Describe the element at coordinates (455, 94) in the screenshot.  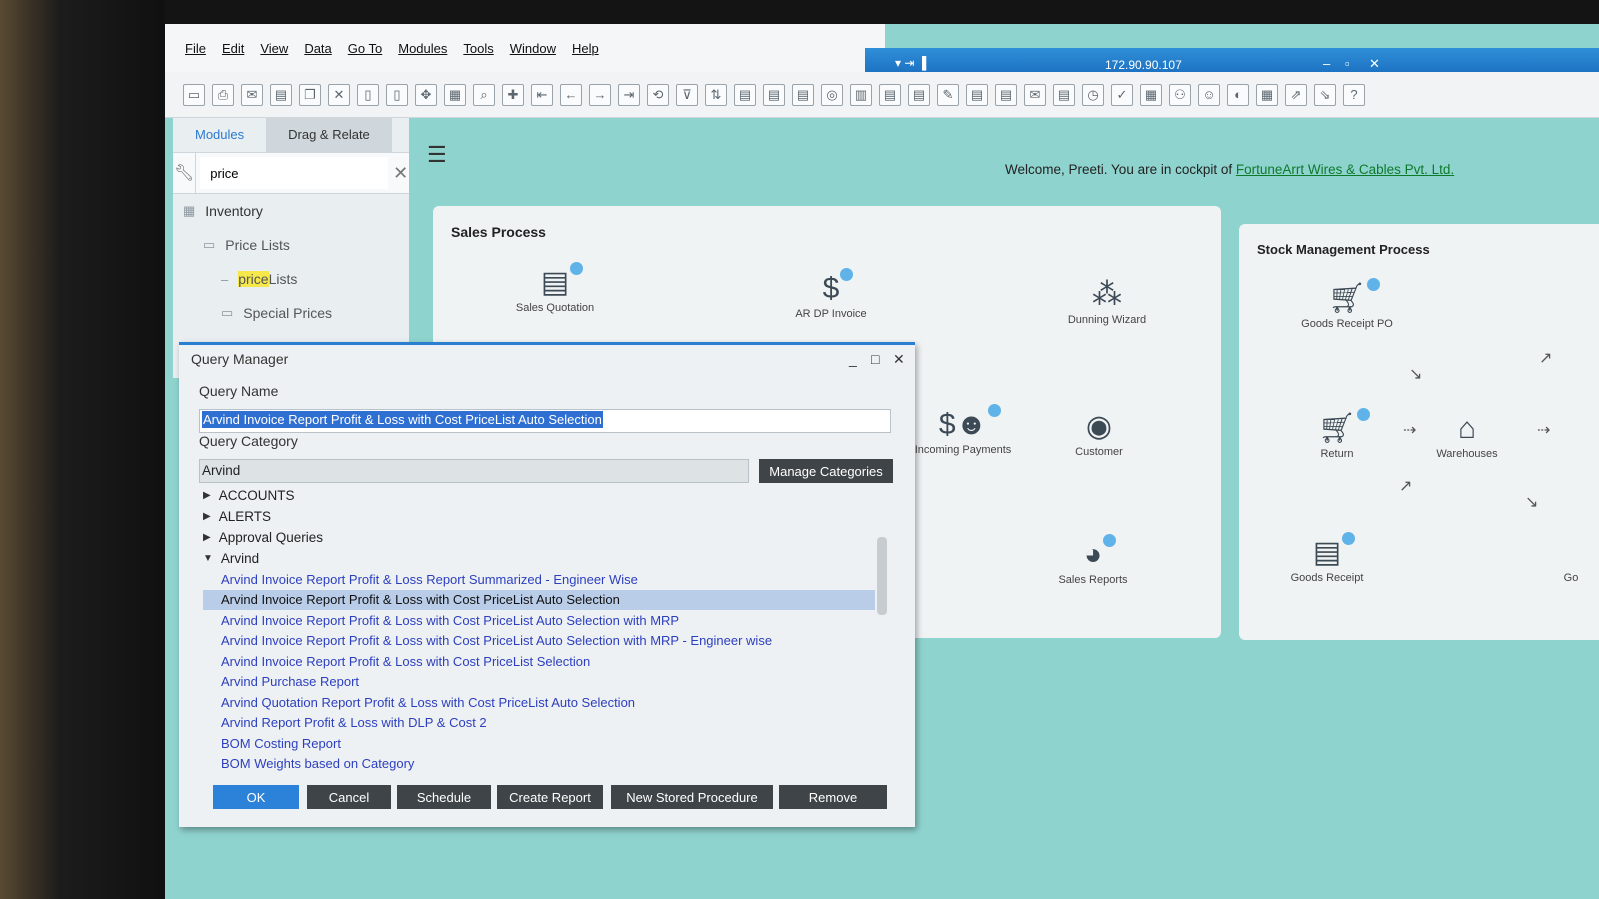
I see `form-settings-icon: ▦` at that location.